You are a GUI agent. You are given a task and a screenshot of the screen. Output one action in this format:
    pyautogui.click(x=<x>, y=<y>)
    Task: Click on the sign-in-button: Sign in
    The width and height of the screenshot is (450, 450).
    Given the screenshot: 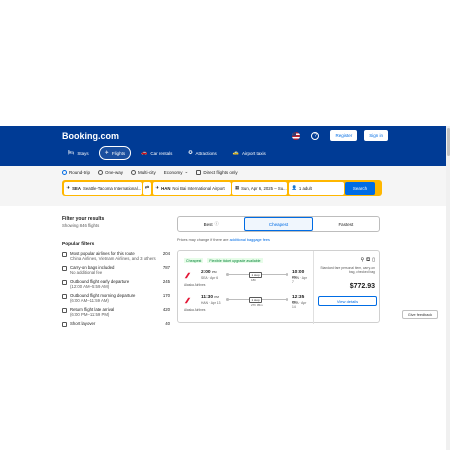 What is the action you would take?
    pyautogui.click(x=376, y=135)
    